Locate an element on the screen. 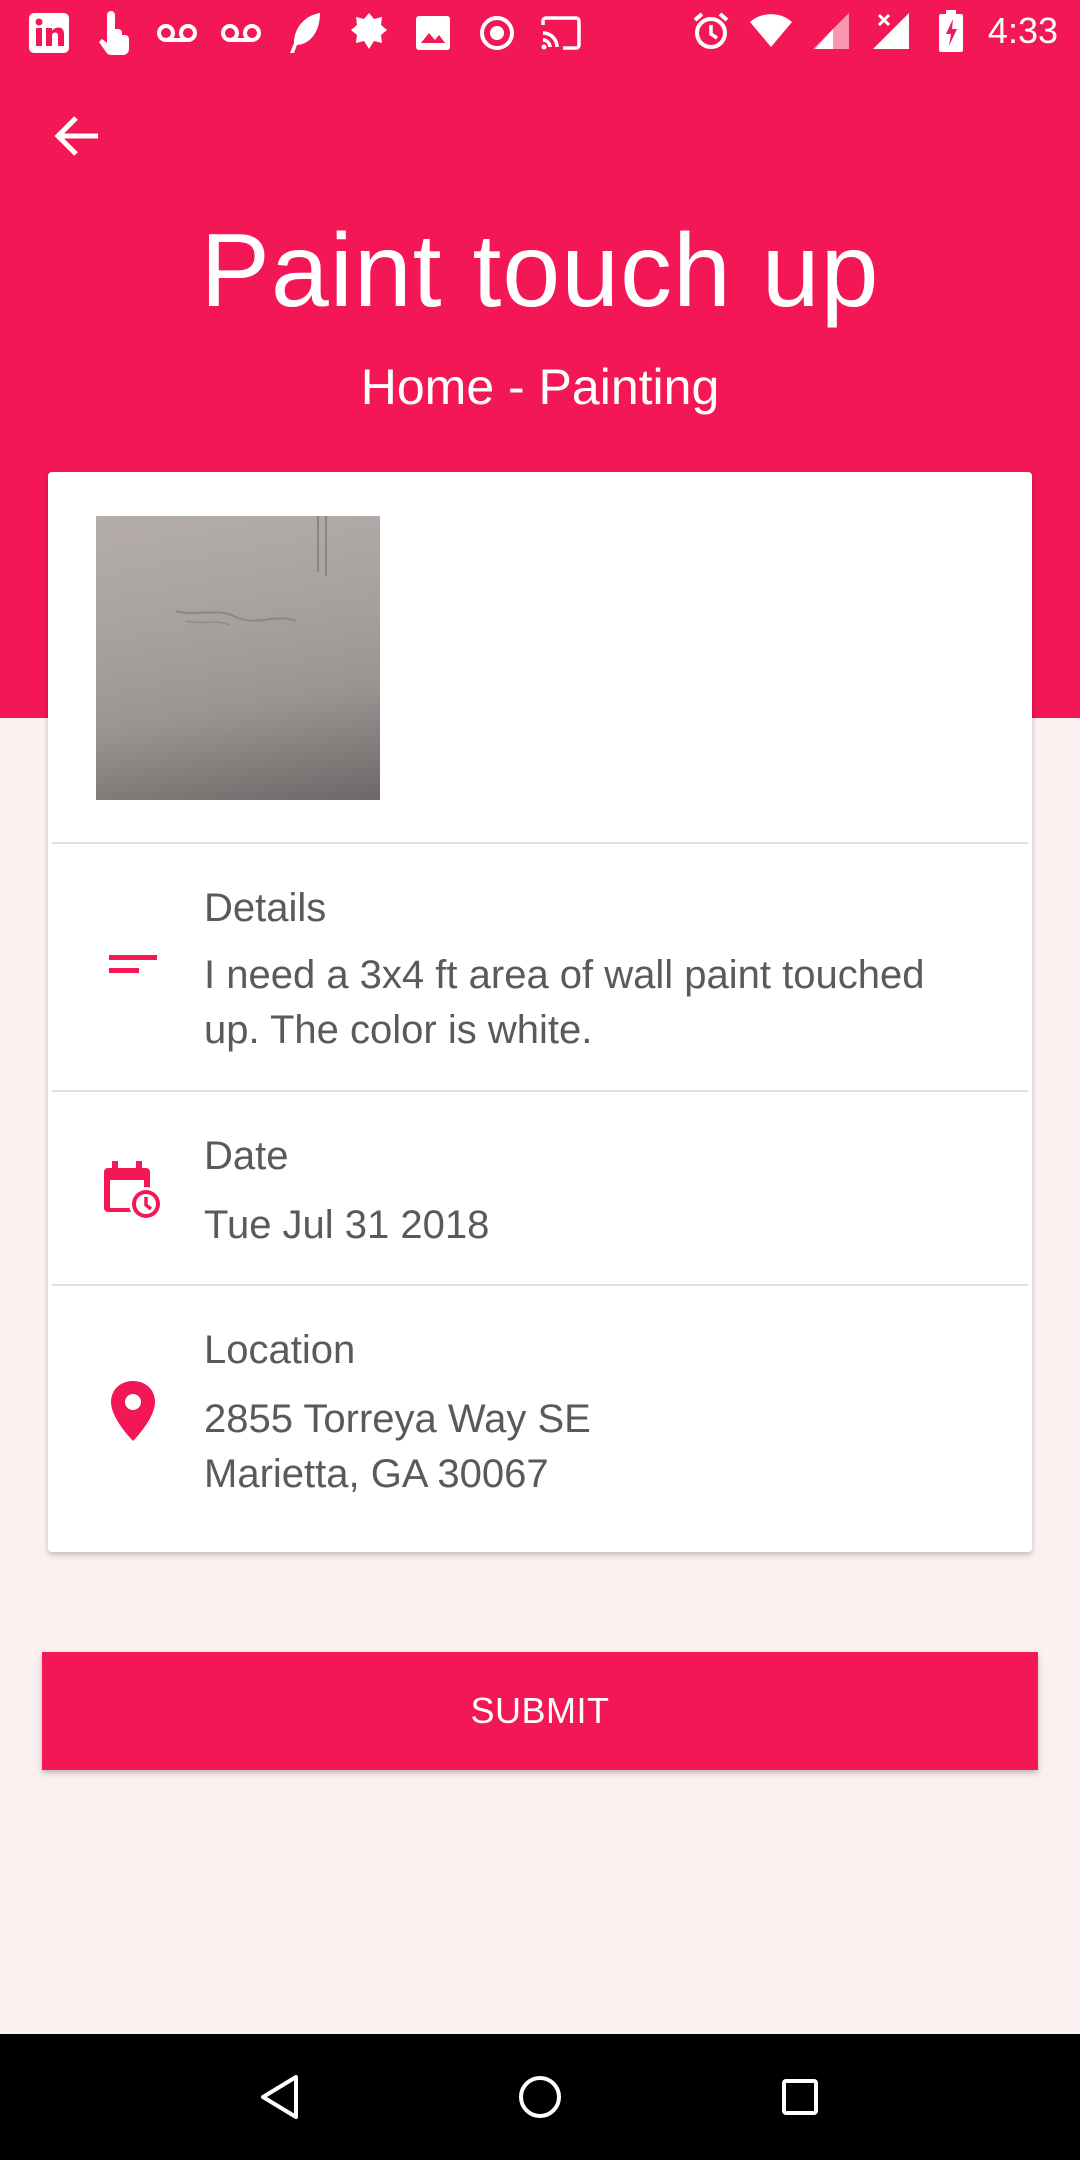 This screenshot has height=2160, width=1080. location-label: Location is located at coordinates (280, 1350).